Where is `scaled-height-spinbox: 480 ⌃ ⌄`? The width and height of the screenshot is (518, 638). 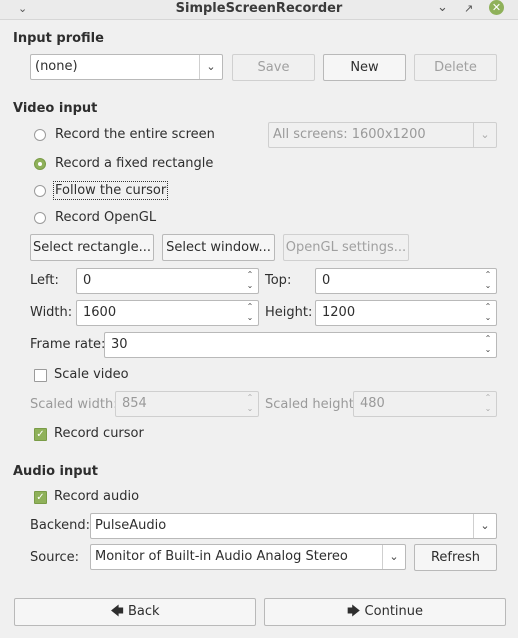
scaled-height-spinbox: 480 ⌃ ⌄ is located at coordinates (425, 404).